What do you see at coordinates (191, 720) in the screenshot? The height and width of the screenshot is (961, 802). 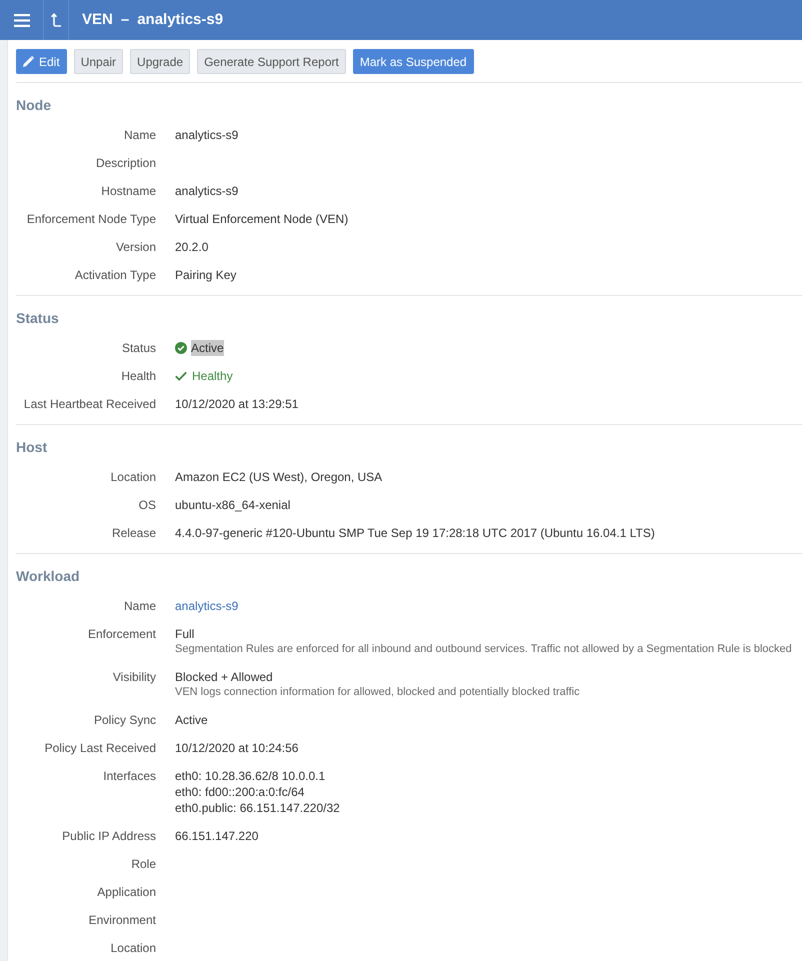 I see `field-value: Active` at bounding box center [191, 720].